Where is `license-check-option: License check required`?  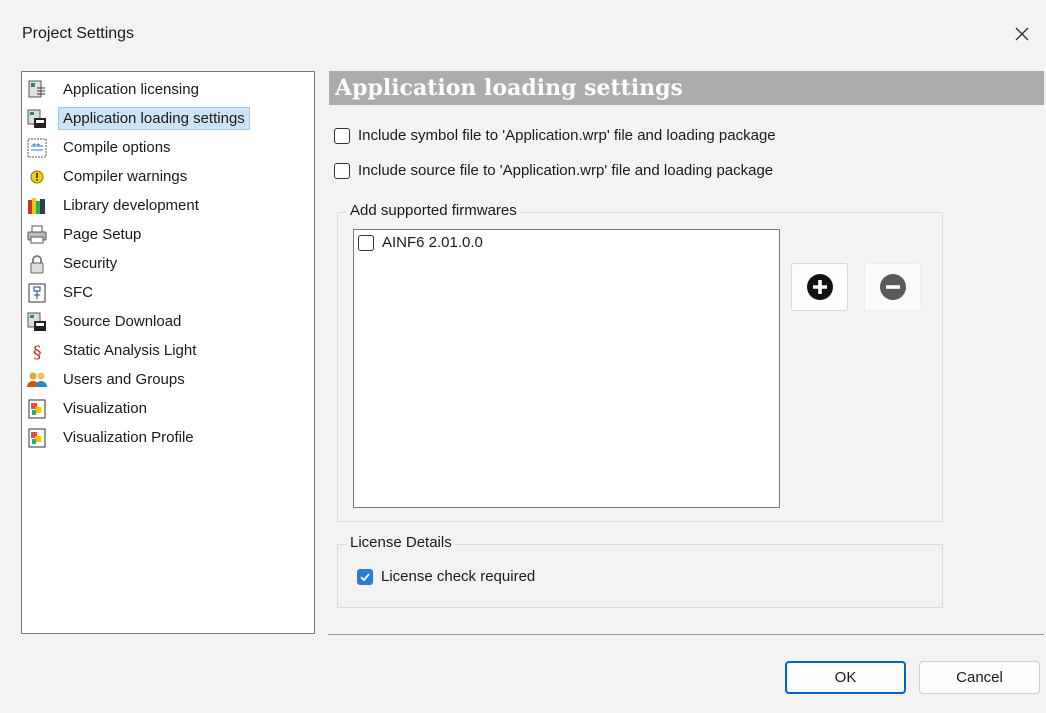 license-check-option: License check required is located at coordinates (446, 576).